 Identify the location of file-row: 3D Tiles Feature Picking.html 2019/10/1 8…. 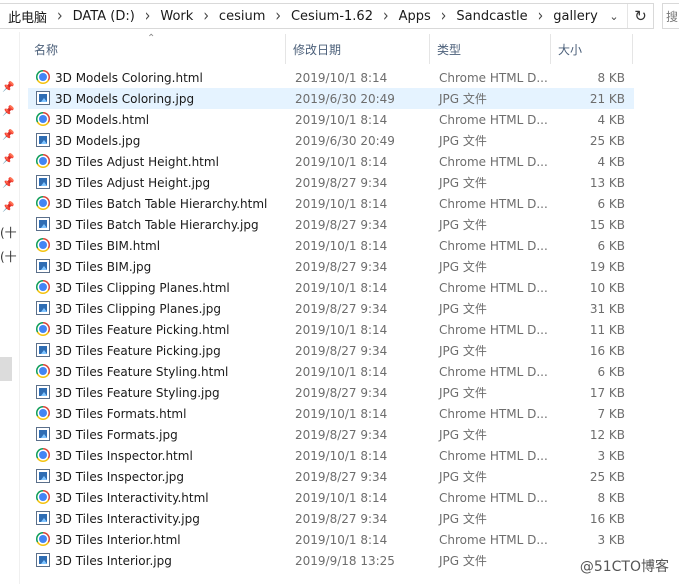
(331, 329).